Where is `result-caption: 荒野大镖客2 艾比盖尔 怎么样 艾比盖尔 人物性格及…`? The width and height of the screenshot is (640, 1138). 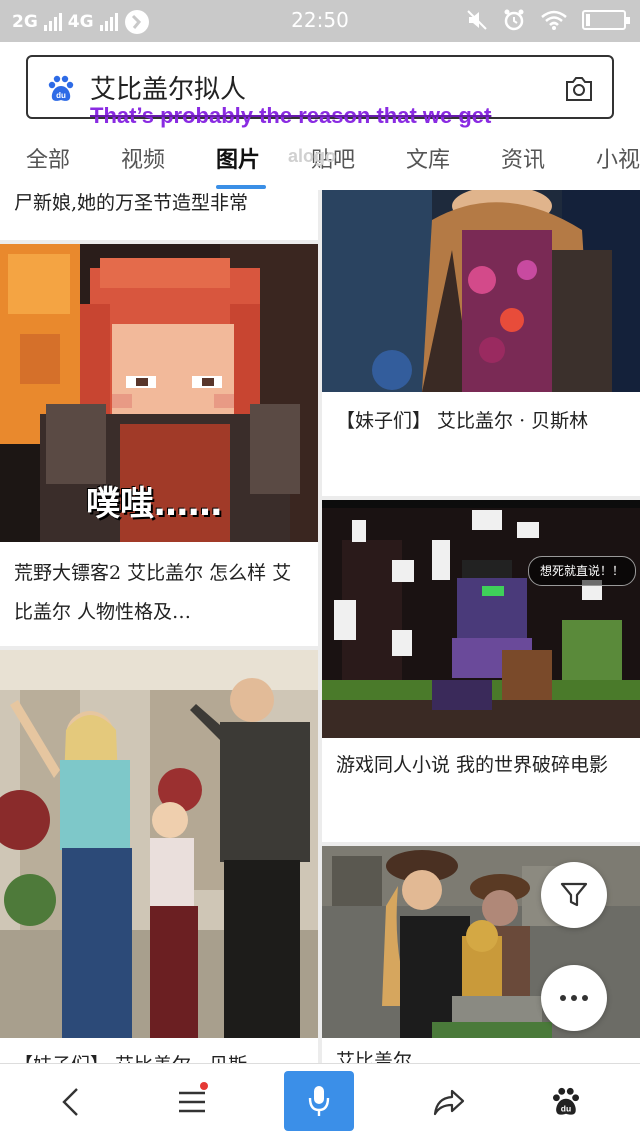 result-caption: 荒野大镖客2 艾比盖尔 怎么样 艾比盖尔 人物性格及… is located at coordinates (153, 592).